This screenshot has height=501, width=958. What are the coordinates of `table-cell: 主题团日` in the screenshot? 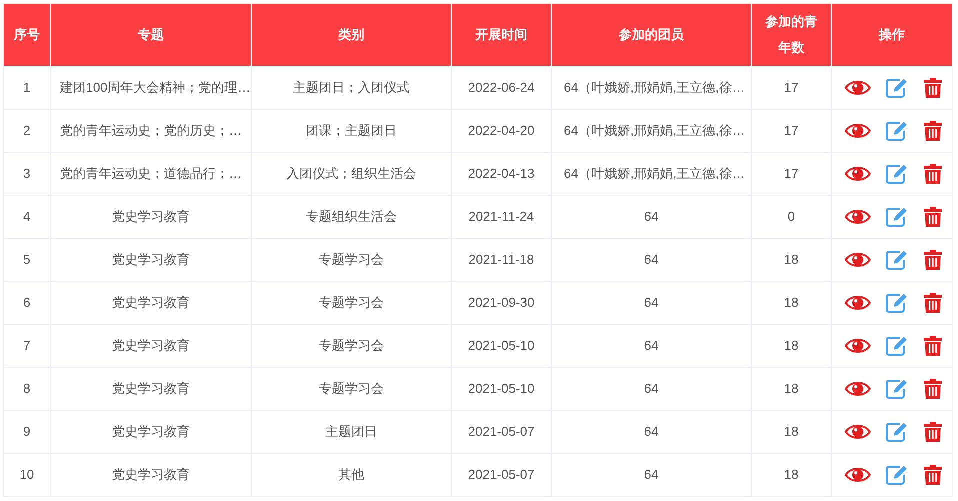 It's located at (352, 432).